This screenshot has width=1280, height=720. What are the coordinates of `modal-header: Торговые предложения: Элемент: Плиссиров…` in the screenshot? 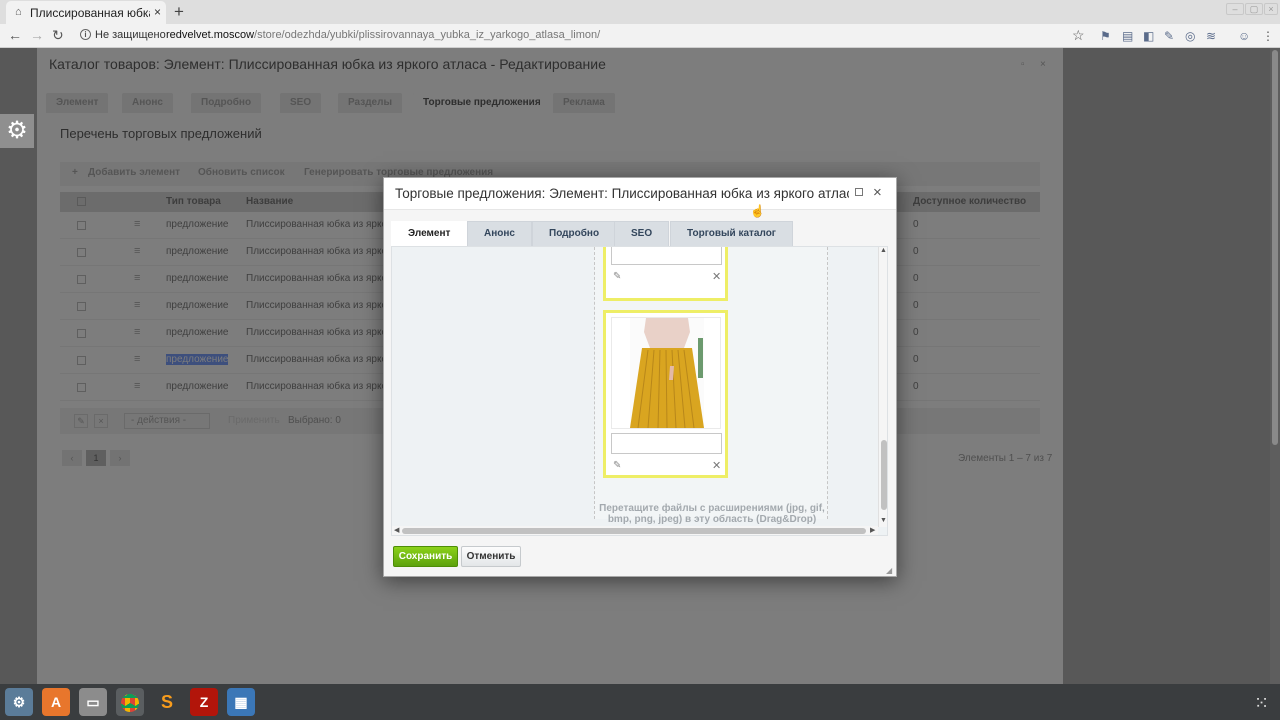 It's located at (640, 198).